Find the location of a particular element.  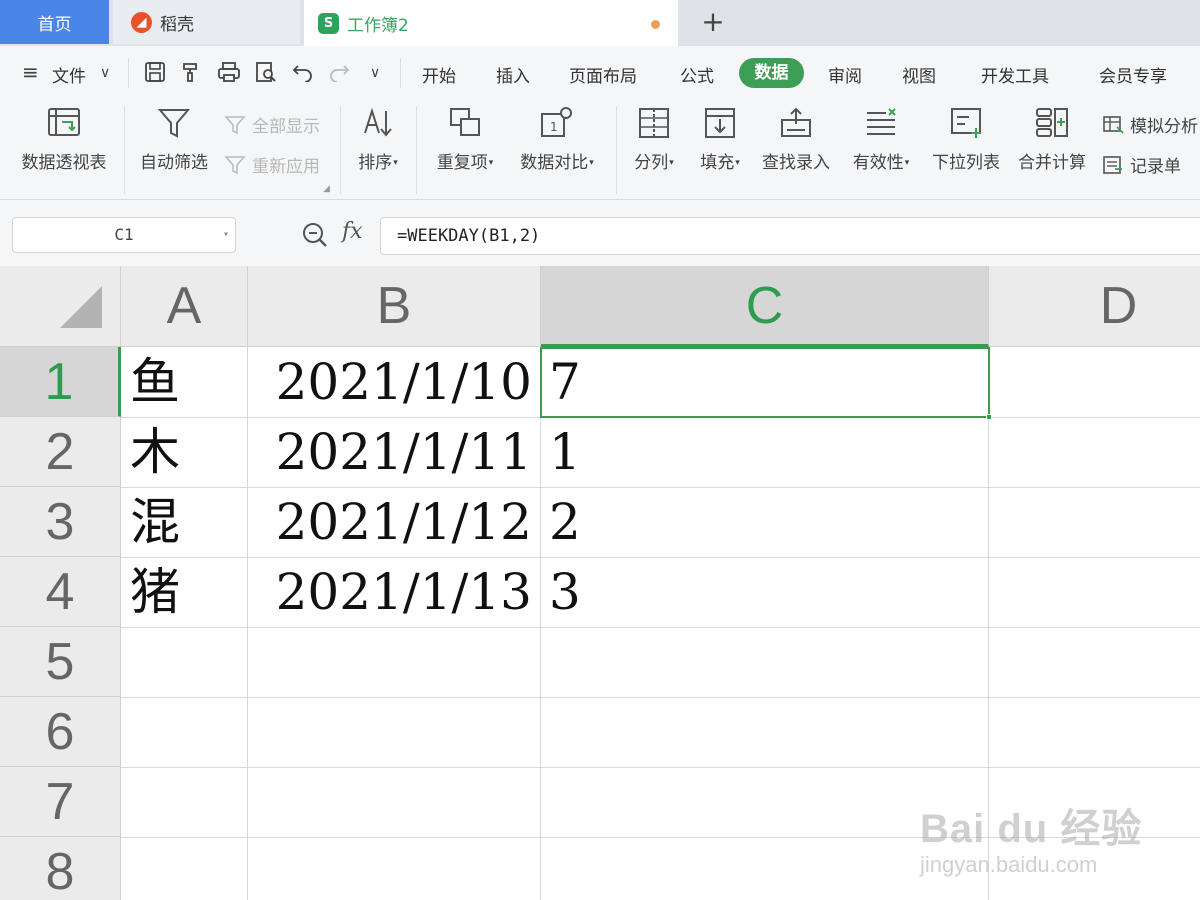

validity-button: 有效性▾ is located at coordinates (881, 139).